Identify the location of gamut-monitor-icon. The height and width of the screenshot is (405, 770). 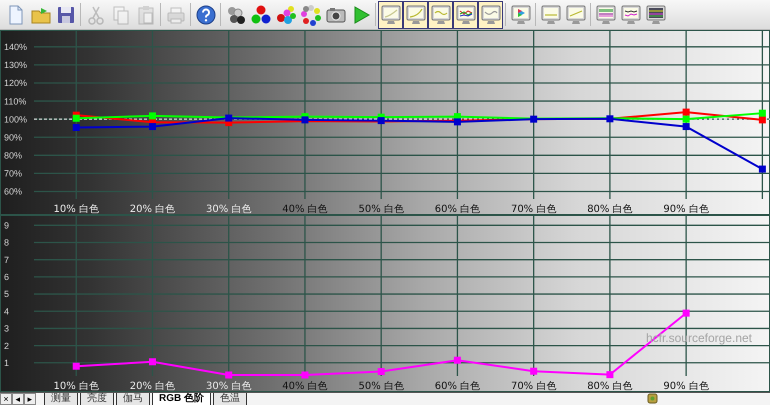
(521, 15).